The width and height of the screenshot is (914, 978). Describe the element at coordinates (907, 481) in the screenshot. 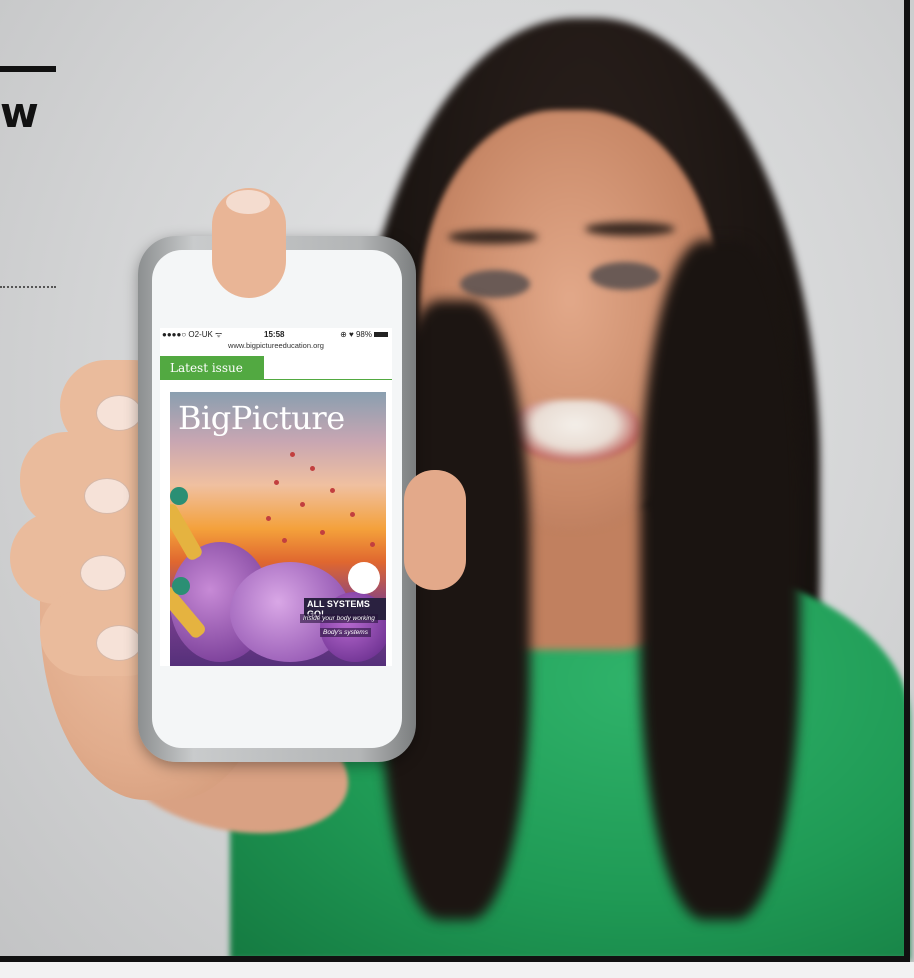

I see `frame-border-right` at that location.